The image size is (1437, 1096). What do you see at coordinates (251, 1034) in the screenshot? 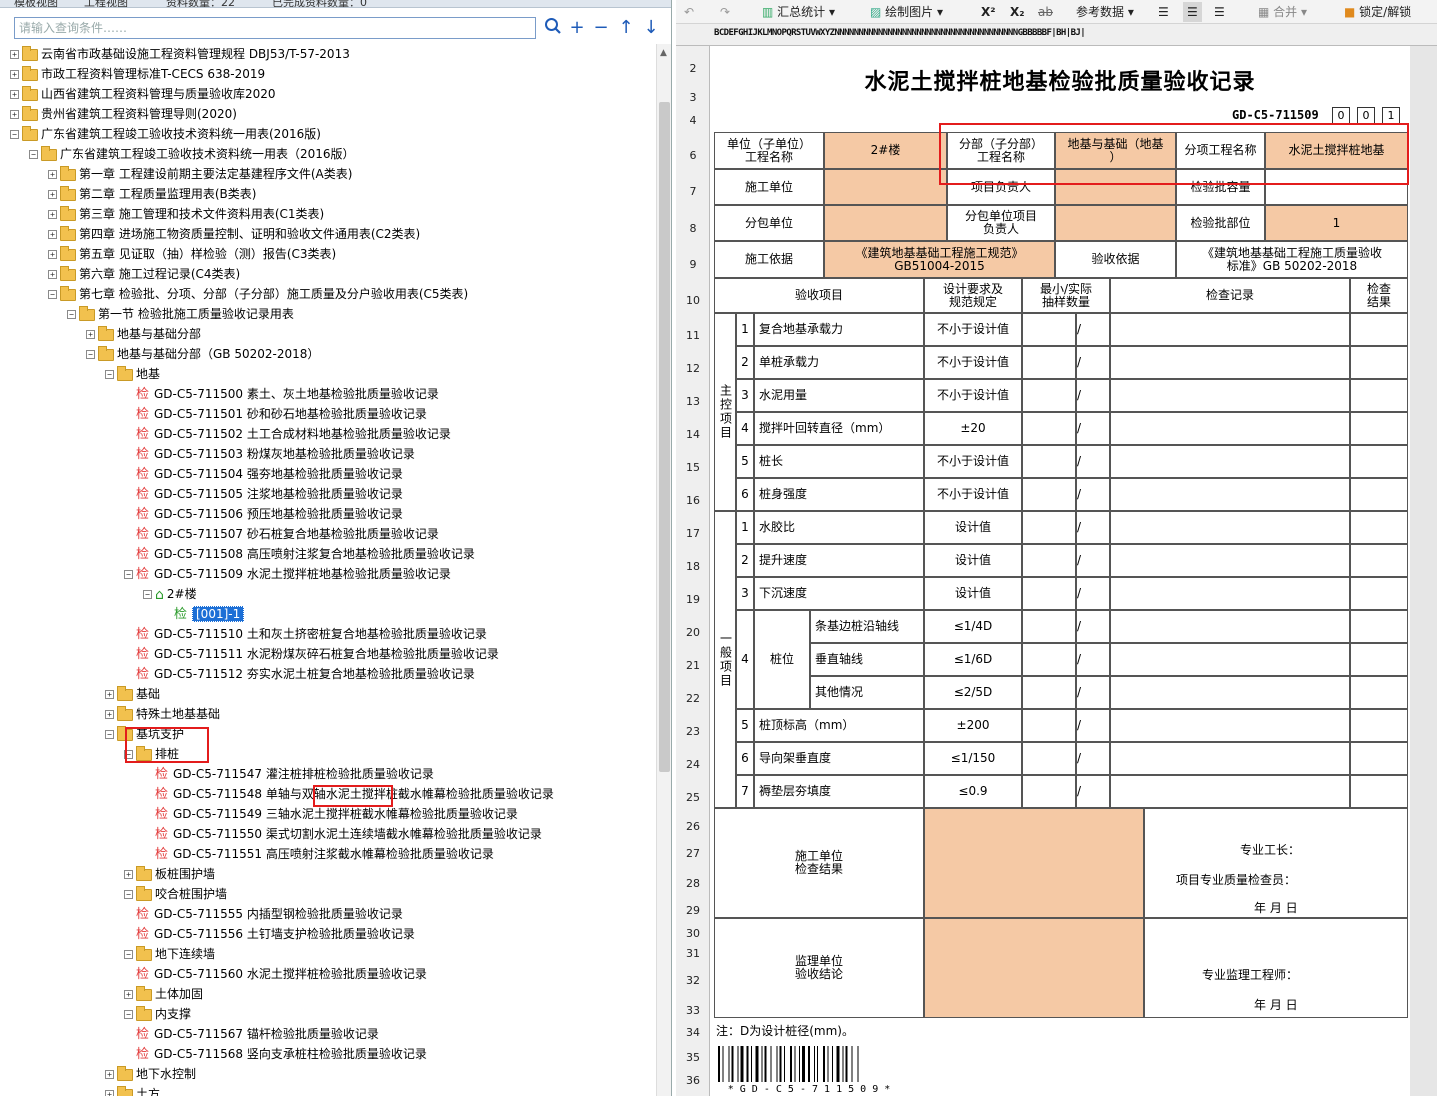
I see `tree-node: 检 GD-C5-711567 锚杆检验批质量验收记录` at bounding box center [251, 1034].